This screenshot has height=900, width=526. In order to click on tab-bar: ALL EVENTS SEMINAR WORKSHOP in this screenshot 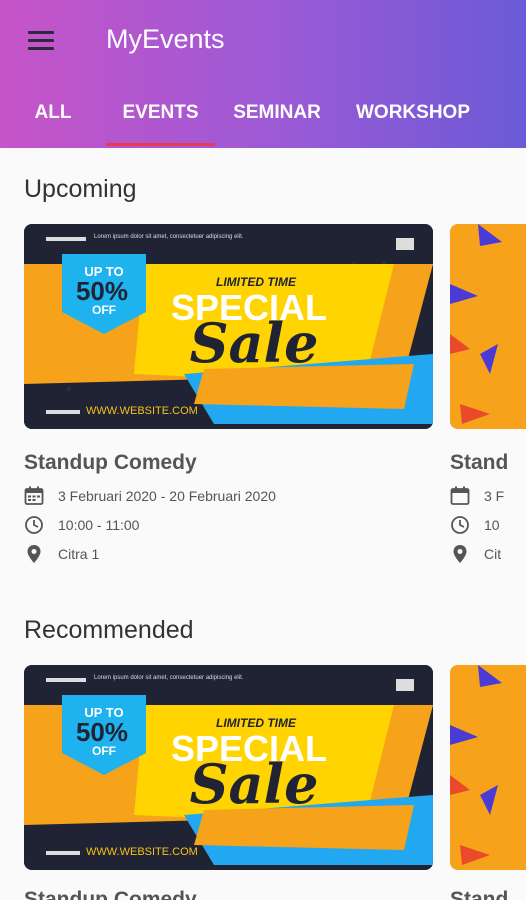, I will do `click(263, 119)`.